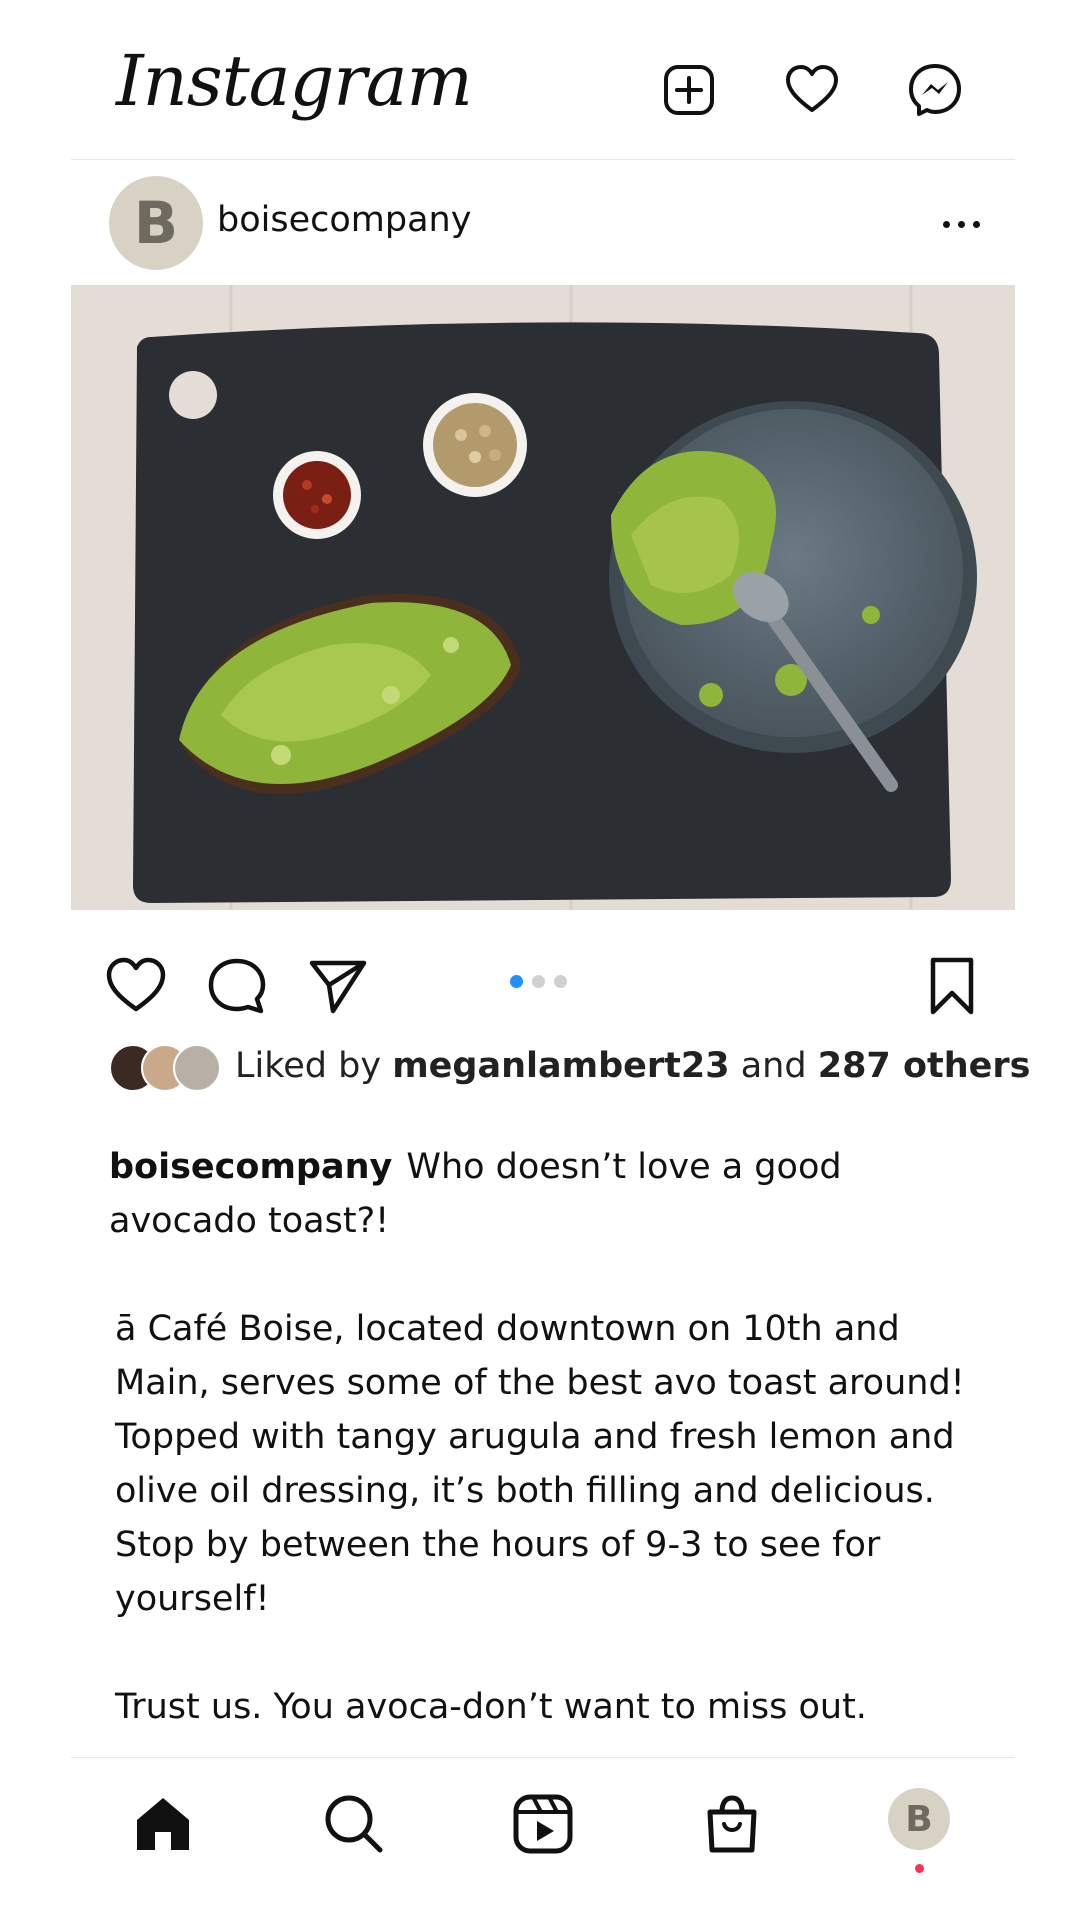 The height and width of the screenshot is (1921, 1080). What do you see at coordinates (919, 1819) in the screenshot?
I see `profile-avatar: B` at bounding box center [919, 1819].